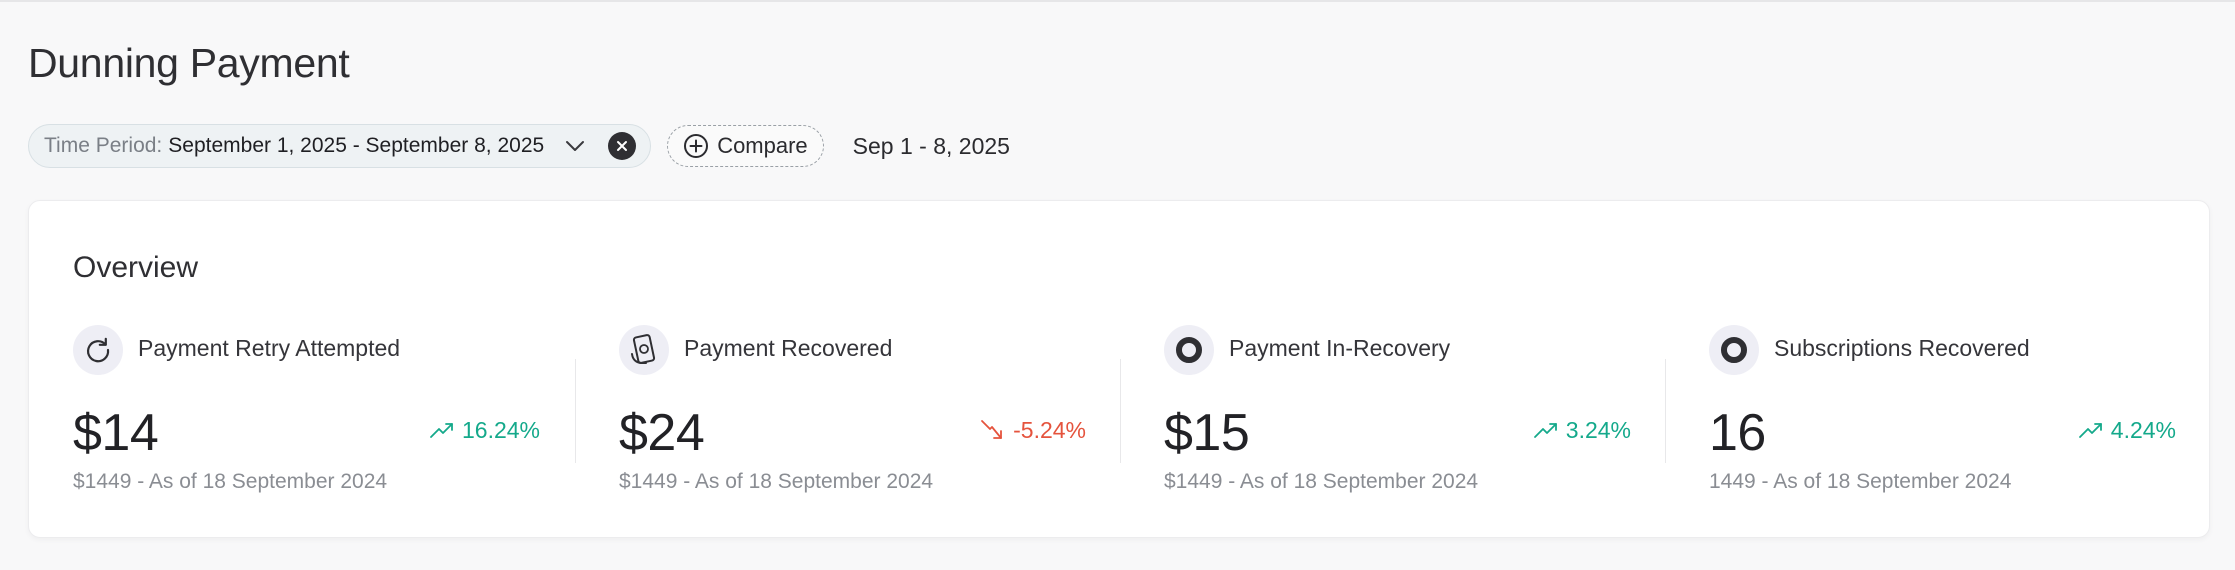 This screenshot has height=570, width=2235. What do you see at coordinates (356, 145) in the screenshot?
I see `time-period-value: September 1, 2025 - September 8, 2025` at bounding box center [356, 145].